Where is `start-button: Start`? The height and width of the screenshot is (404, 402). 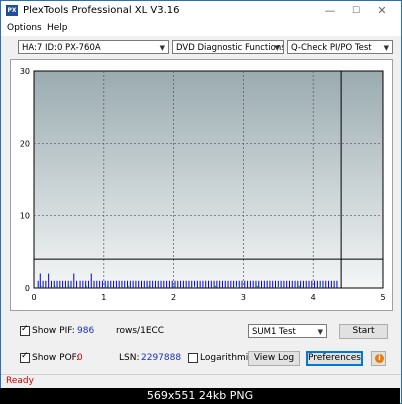
start-button: Start is located at coordinates (363, 331).